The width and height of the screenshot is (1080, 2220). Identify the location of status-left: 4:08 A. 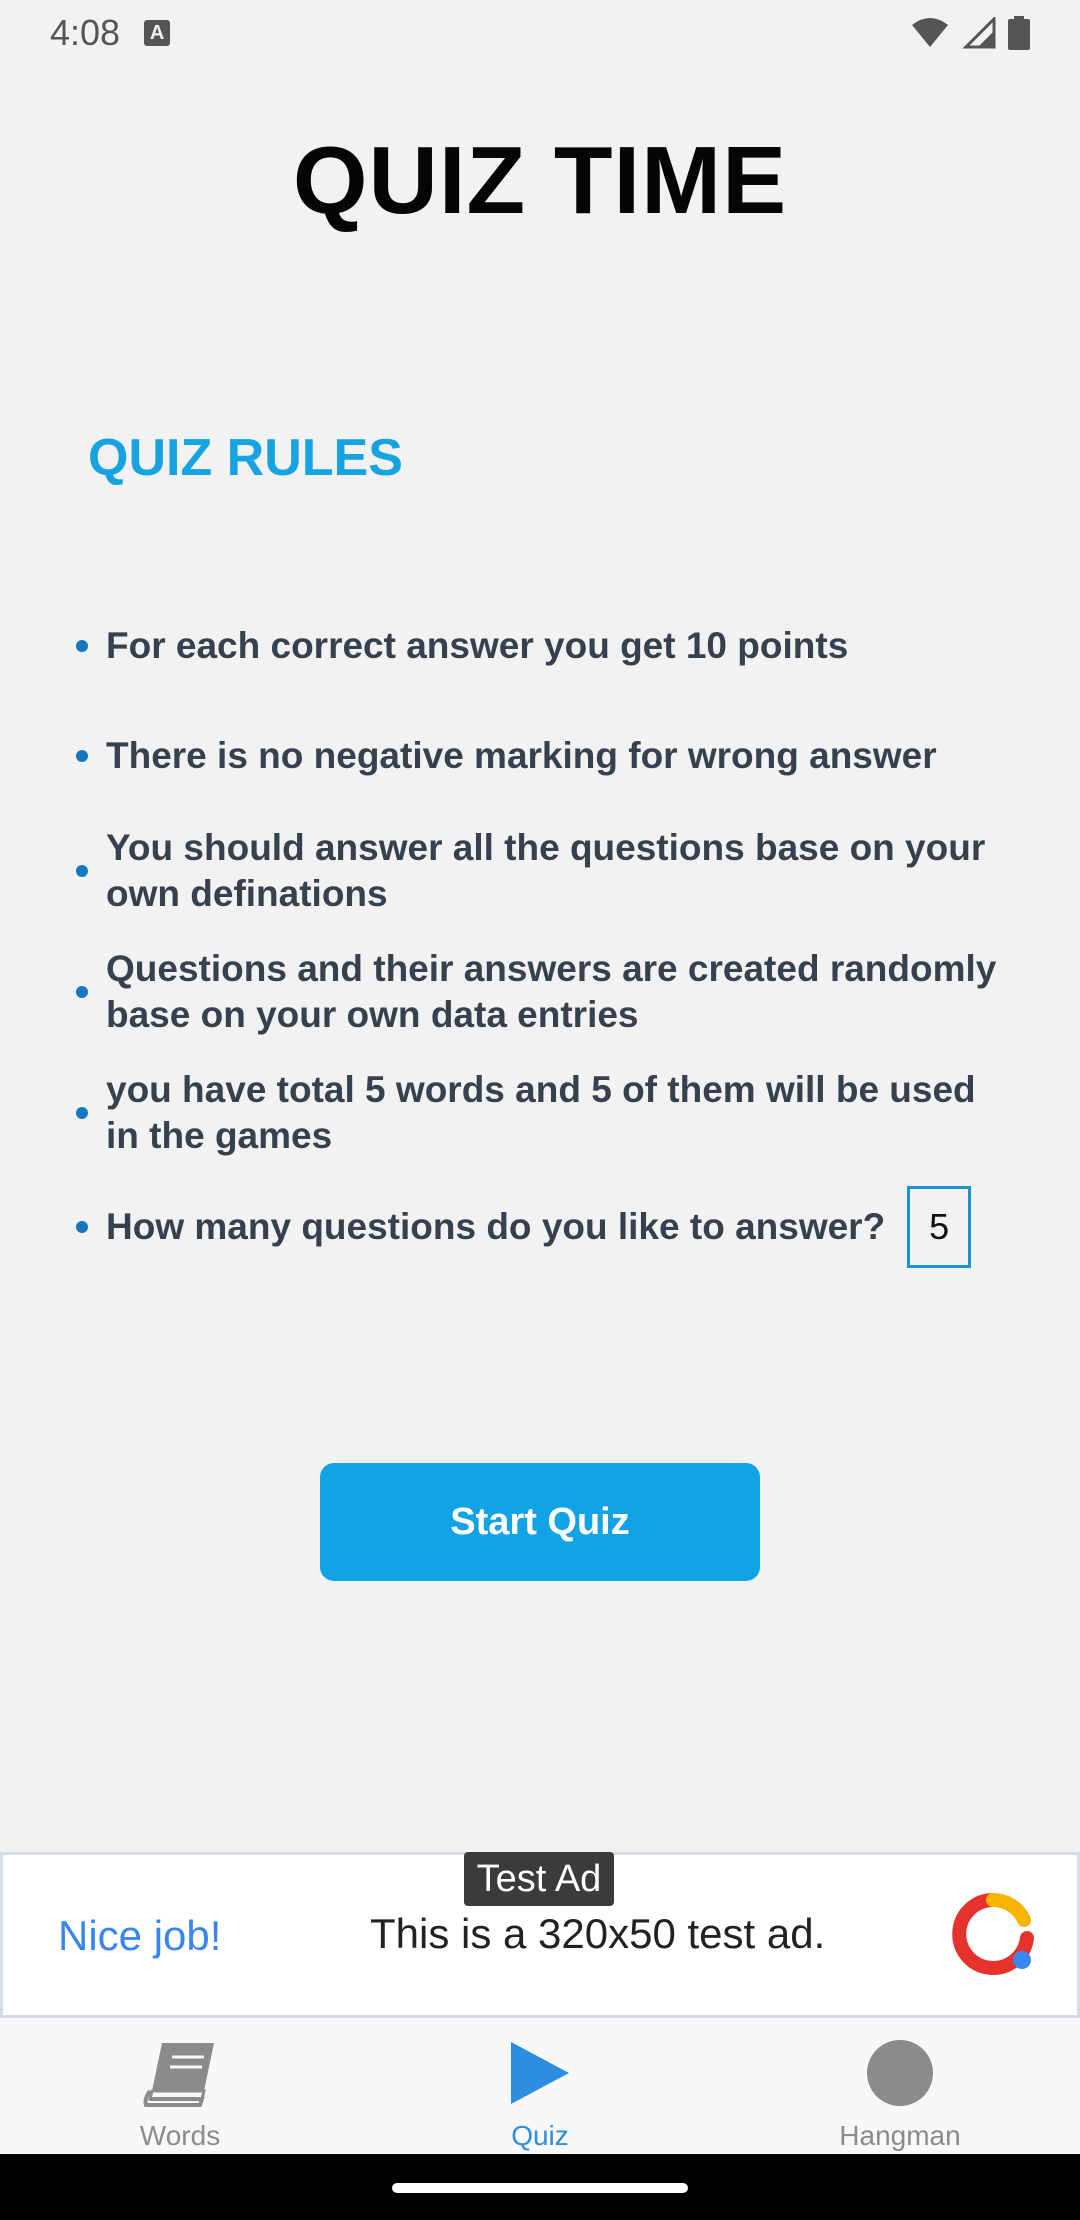
(110, 33).